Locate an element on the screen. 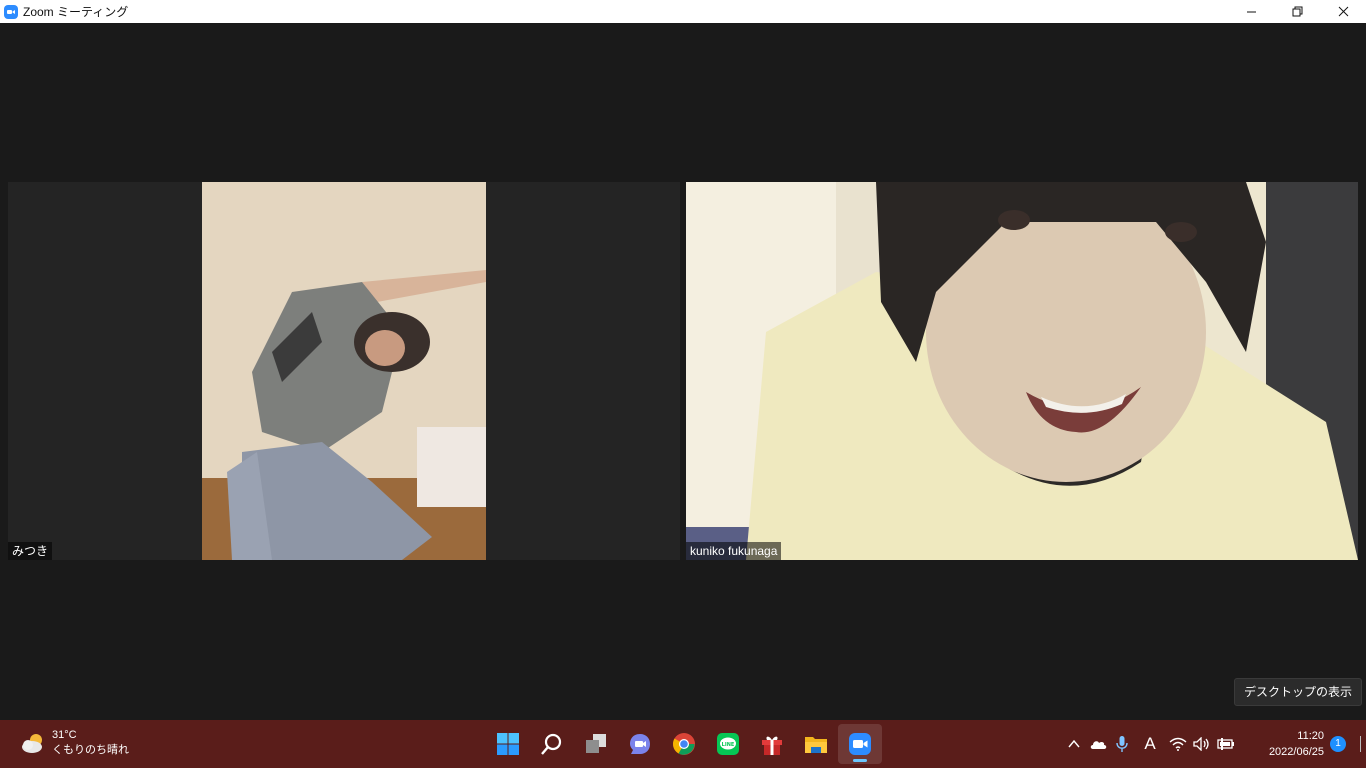  show-desktop-tooltip: デスクトップの表示 is located at coordinates (1297, 692).